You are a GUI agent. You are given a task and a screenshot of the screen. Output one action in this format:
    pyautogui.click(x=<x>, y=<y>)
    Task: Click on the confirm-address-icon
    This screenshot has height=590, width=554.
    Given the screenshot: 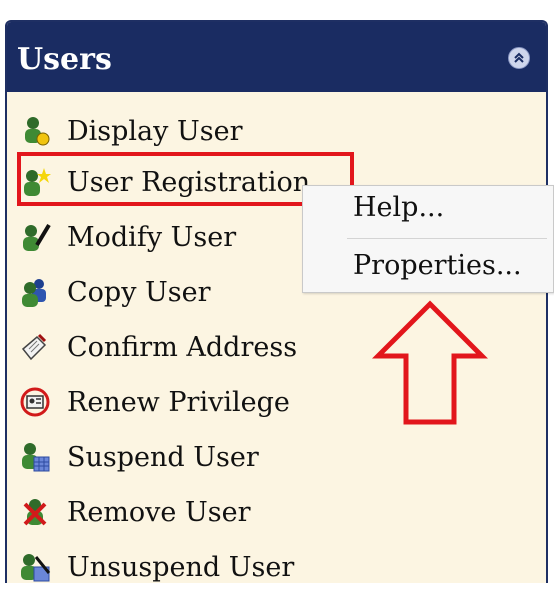 What is the action you would take?
    pyautogui.click(x=34, y=347)
    